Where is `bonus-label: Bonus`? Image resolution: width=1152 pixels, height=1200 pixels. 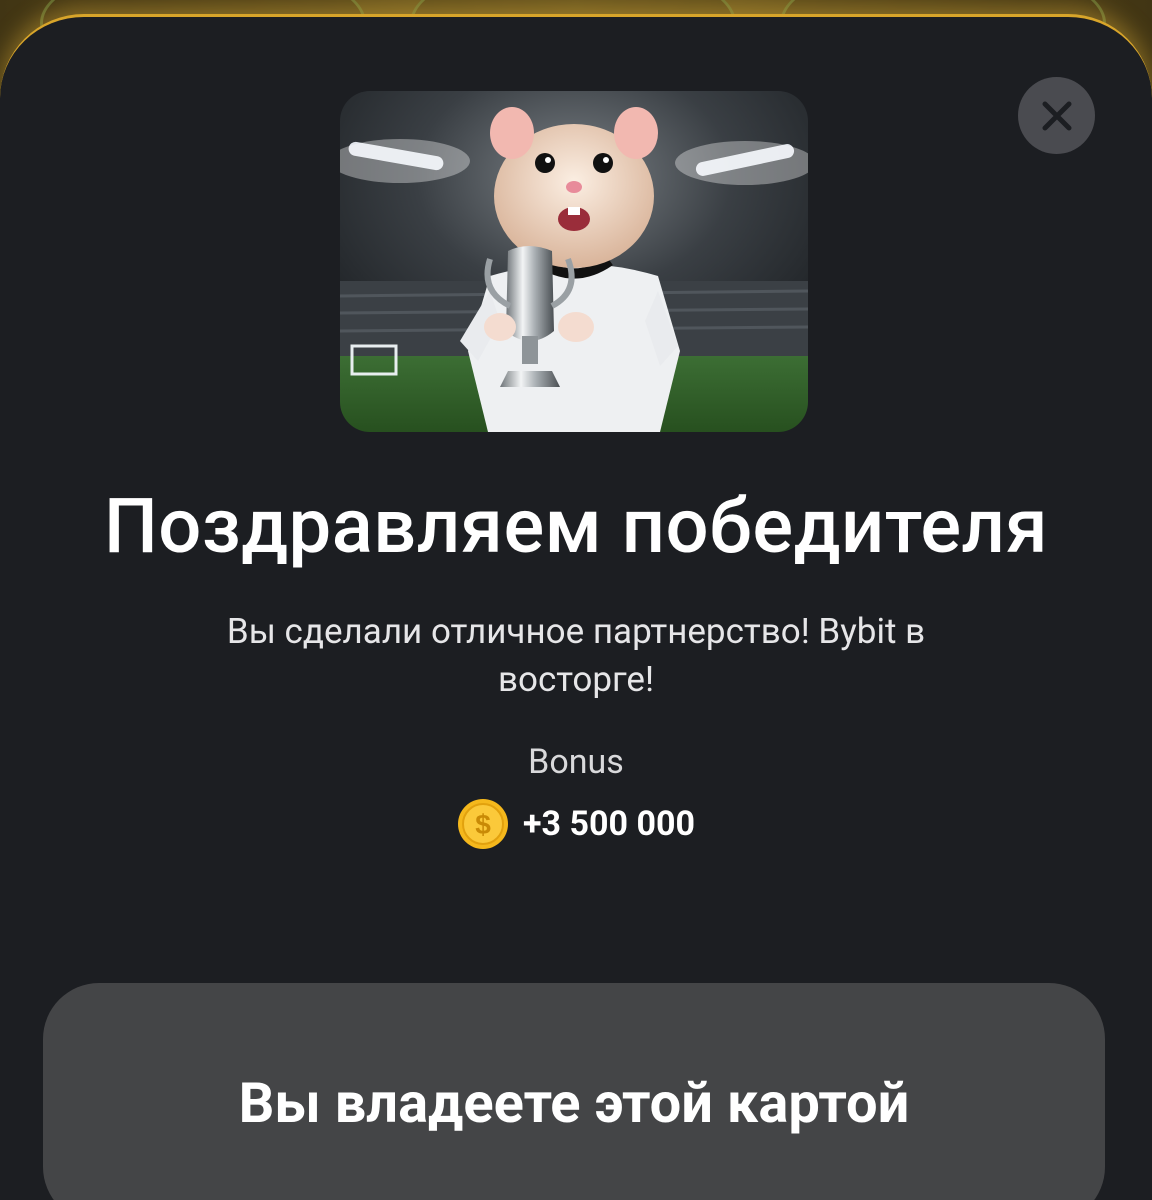 bonus-label: Bonus is located at coordinates (576, 762).